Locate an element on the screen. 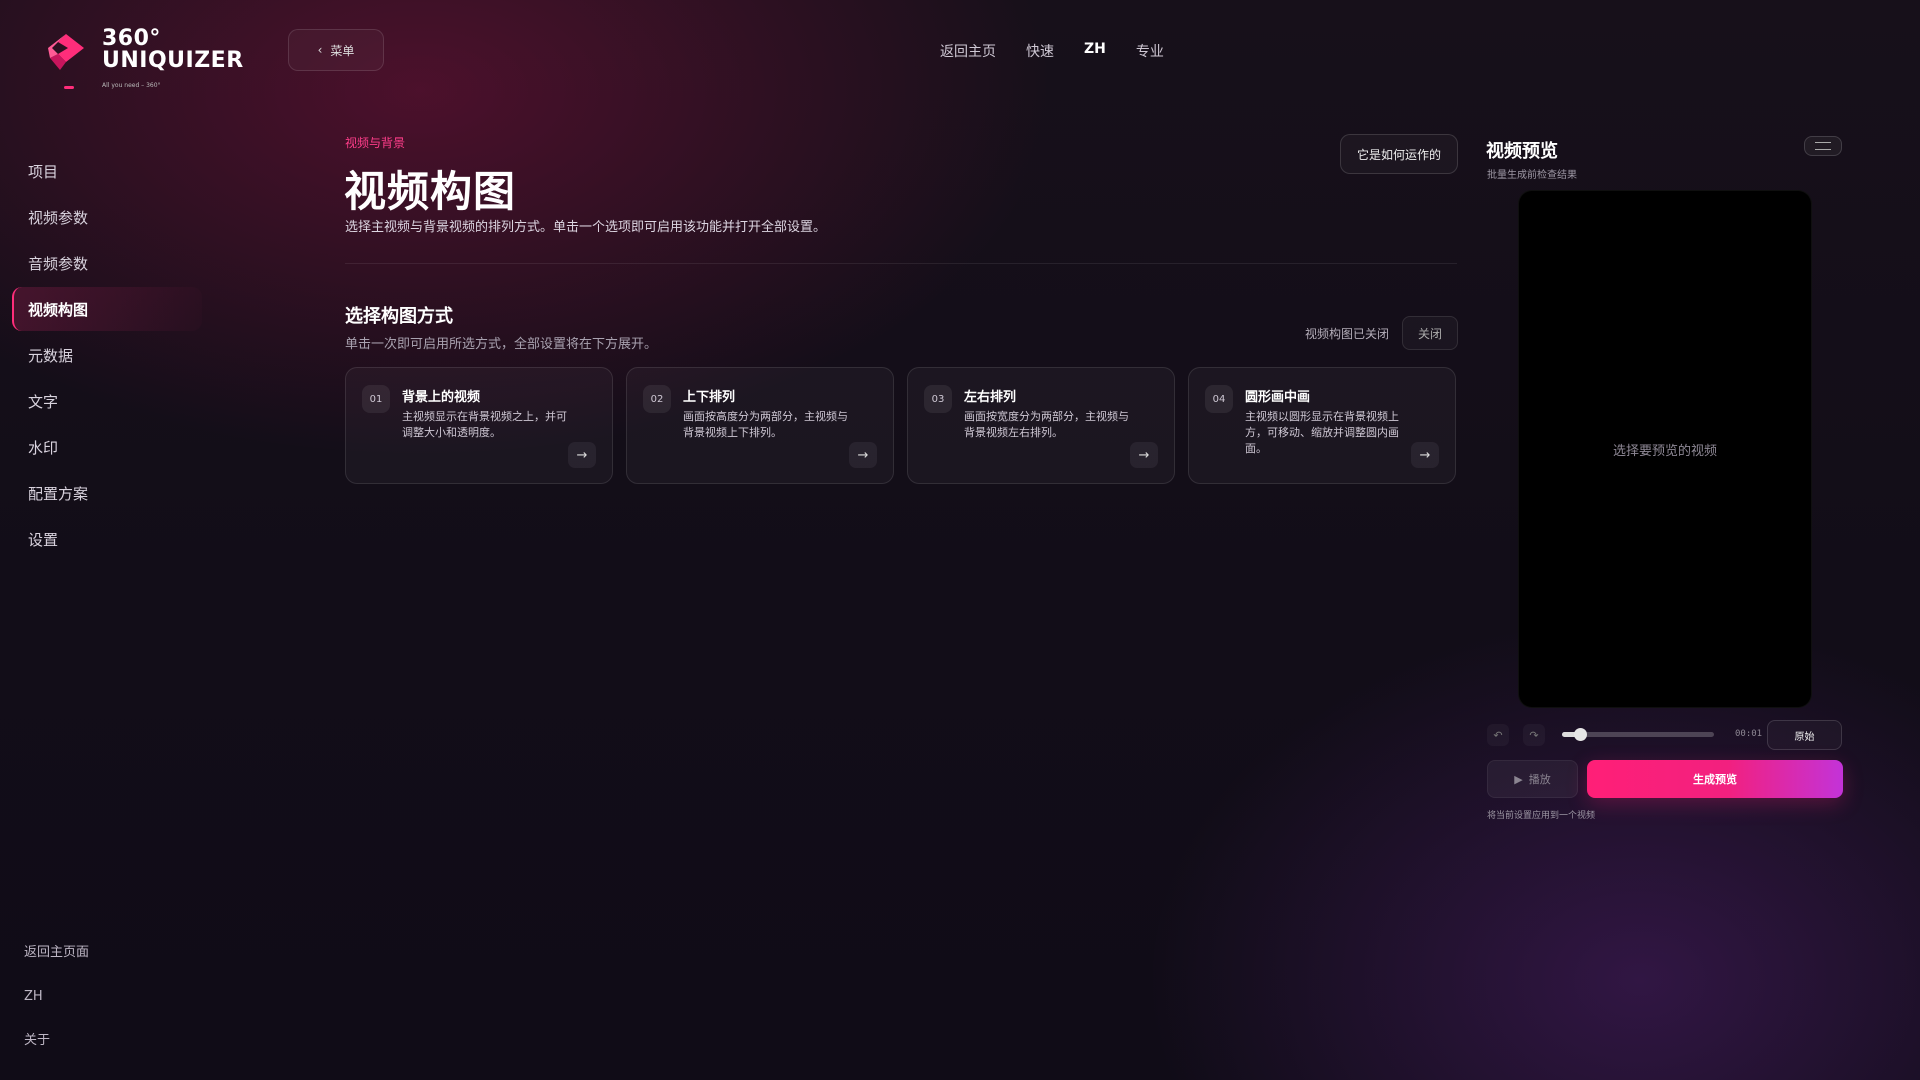 This screenshot has width=1920, height=1080. sidebar-footer-about: 关于 is located at coordinates (56, 1050).